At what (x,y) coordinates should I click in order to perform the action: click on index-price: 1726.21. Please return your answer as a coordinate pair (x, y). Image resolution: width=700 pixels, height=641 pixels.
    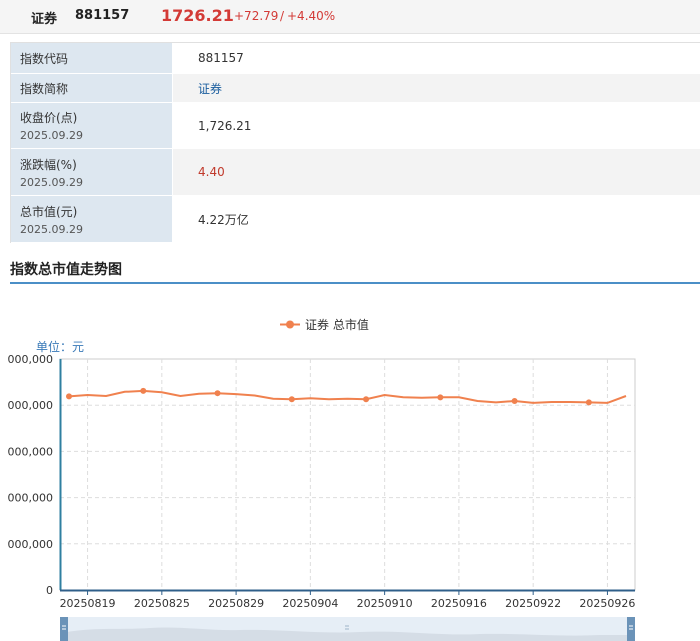
    Looking at the image, I should click on (197, 15).